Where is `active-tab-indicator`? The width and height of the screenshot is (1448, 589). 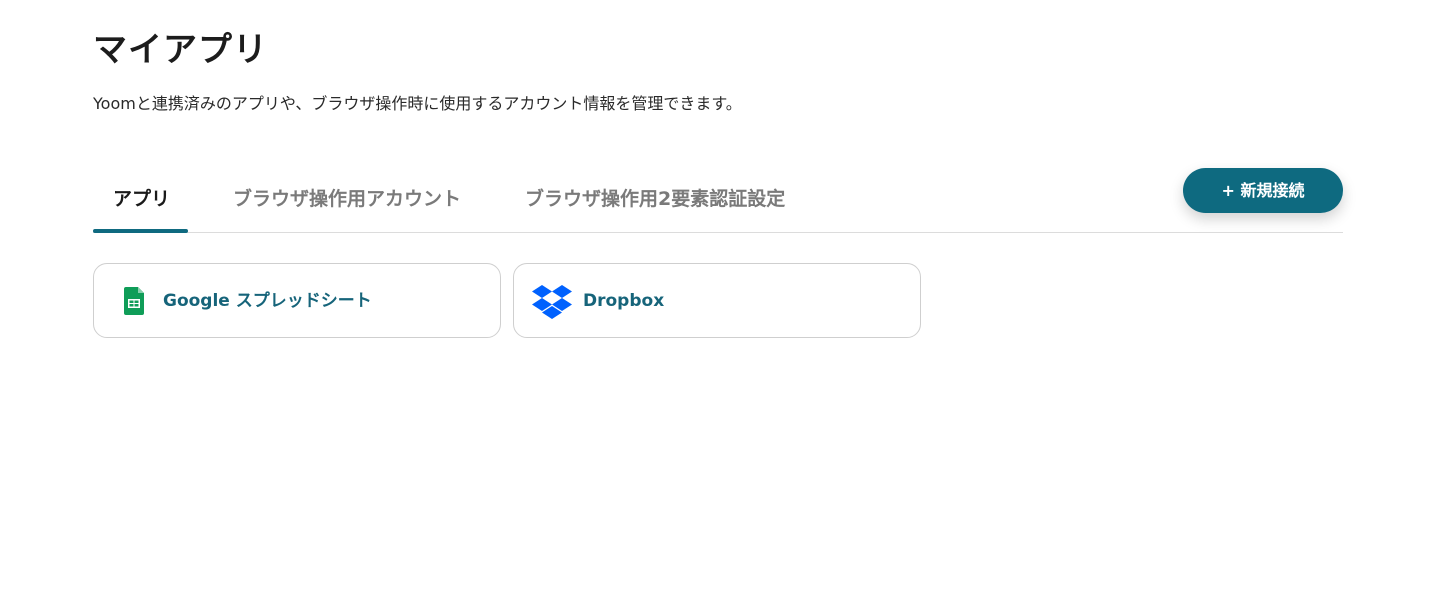 active-tab-indicator is located at coordinates (140, 231).